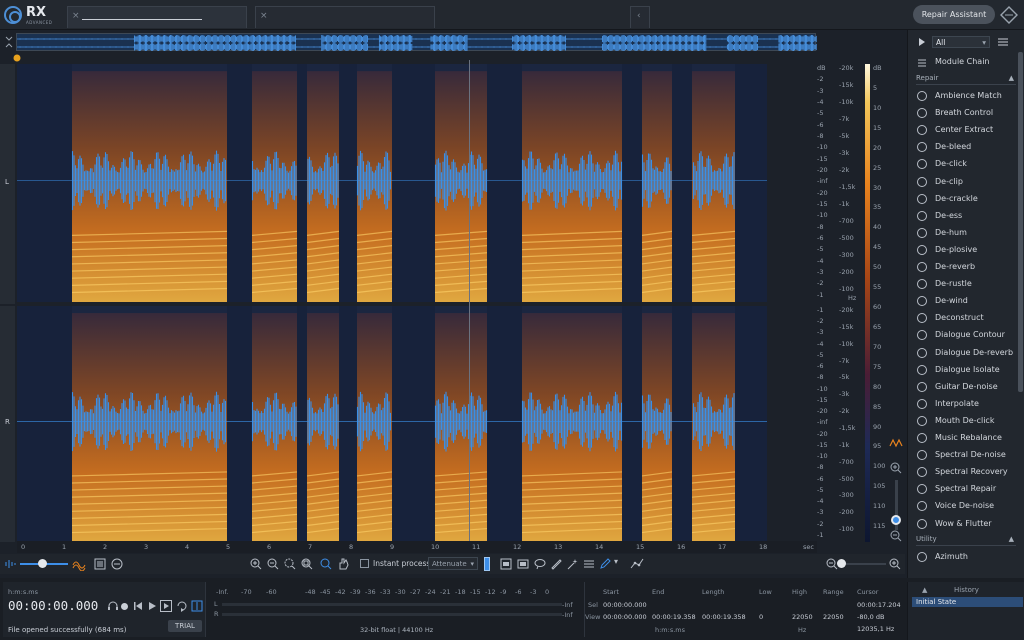 The image size is (1024, 640). I want to click on module-item-dialogue-de-reverb: Dialogue De-reverb, so click(963, 352).